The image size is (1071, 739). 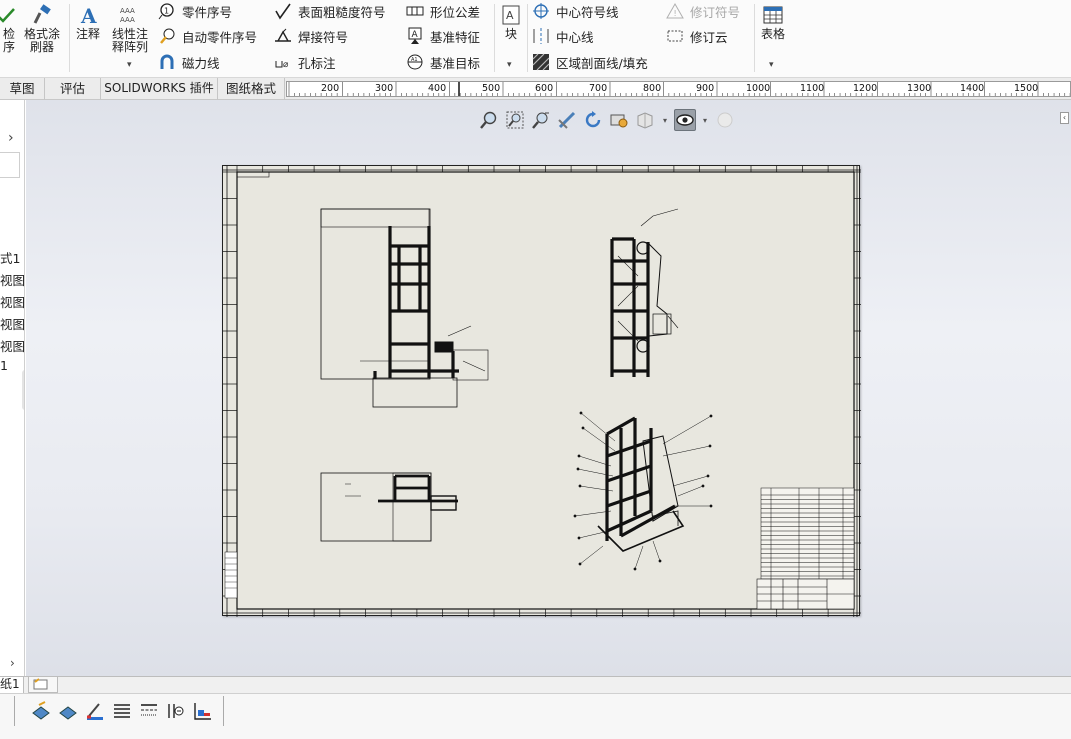 I want to click on zoom-to-fit-button, so click(x=489, y=120).